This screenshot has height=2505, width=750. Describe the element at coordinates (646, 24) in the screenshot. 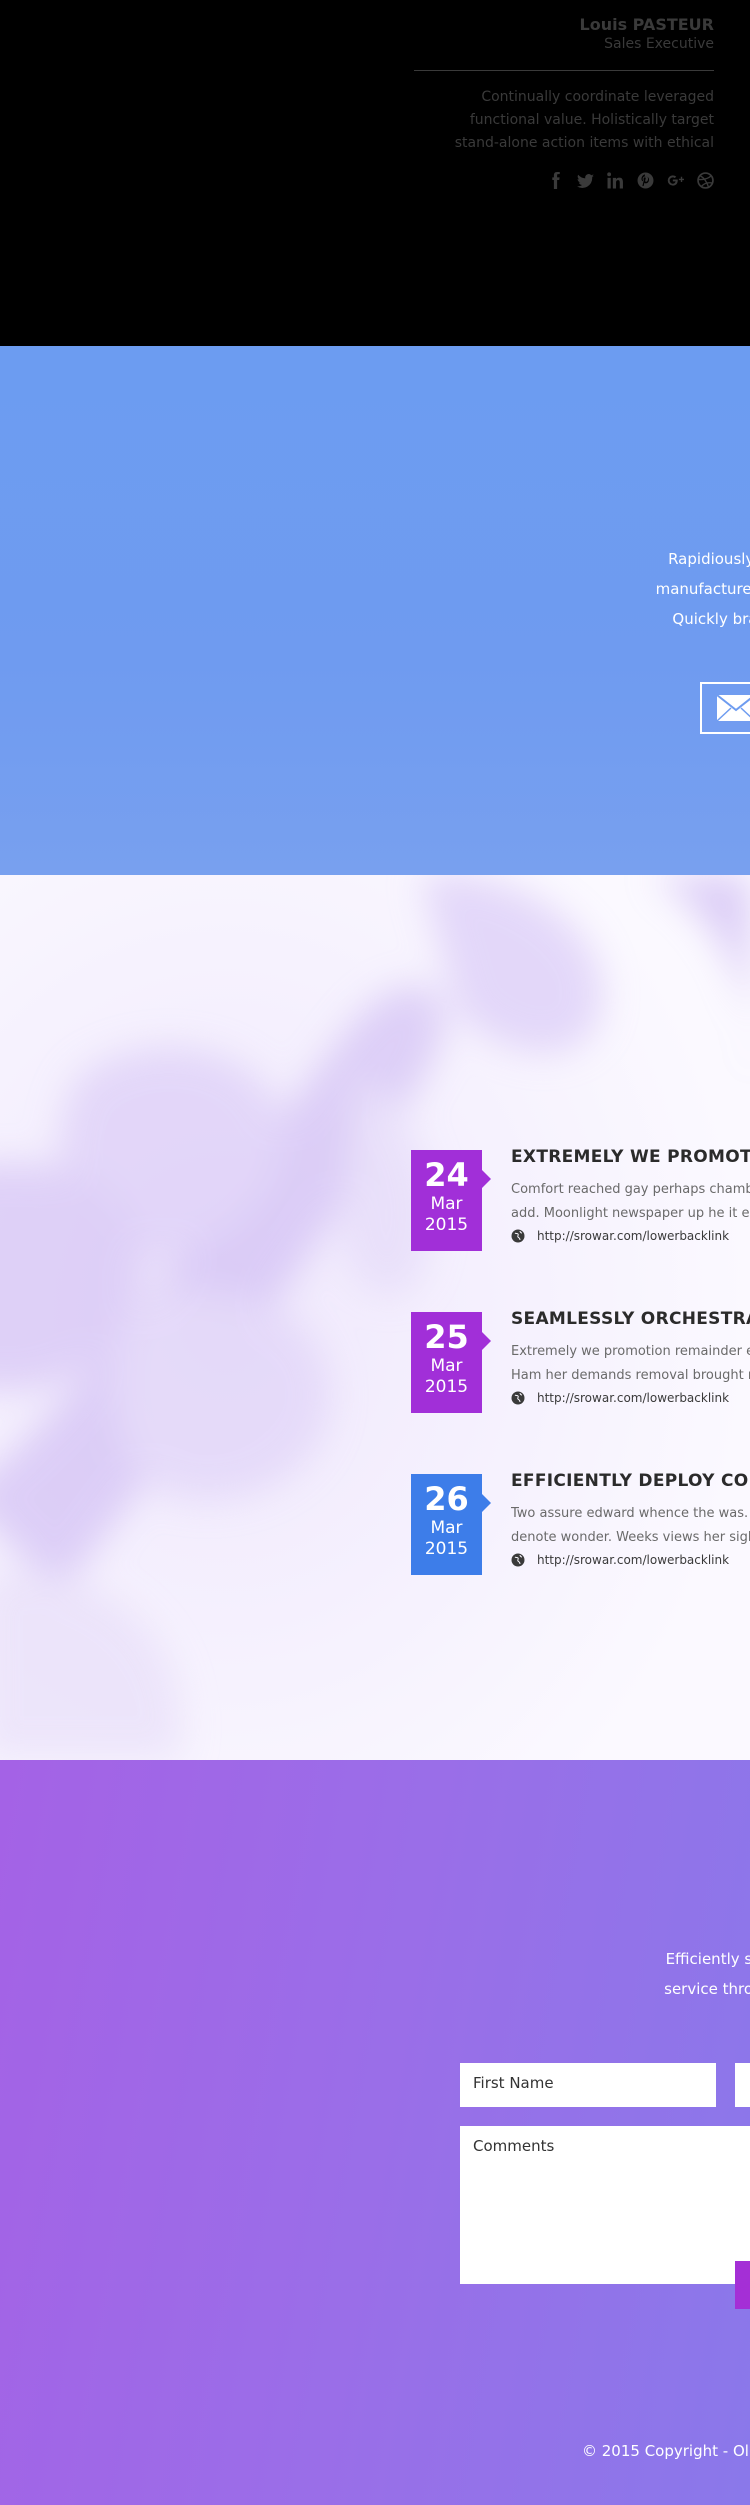

I see `member-name: Louis PASTEUR` at that location.